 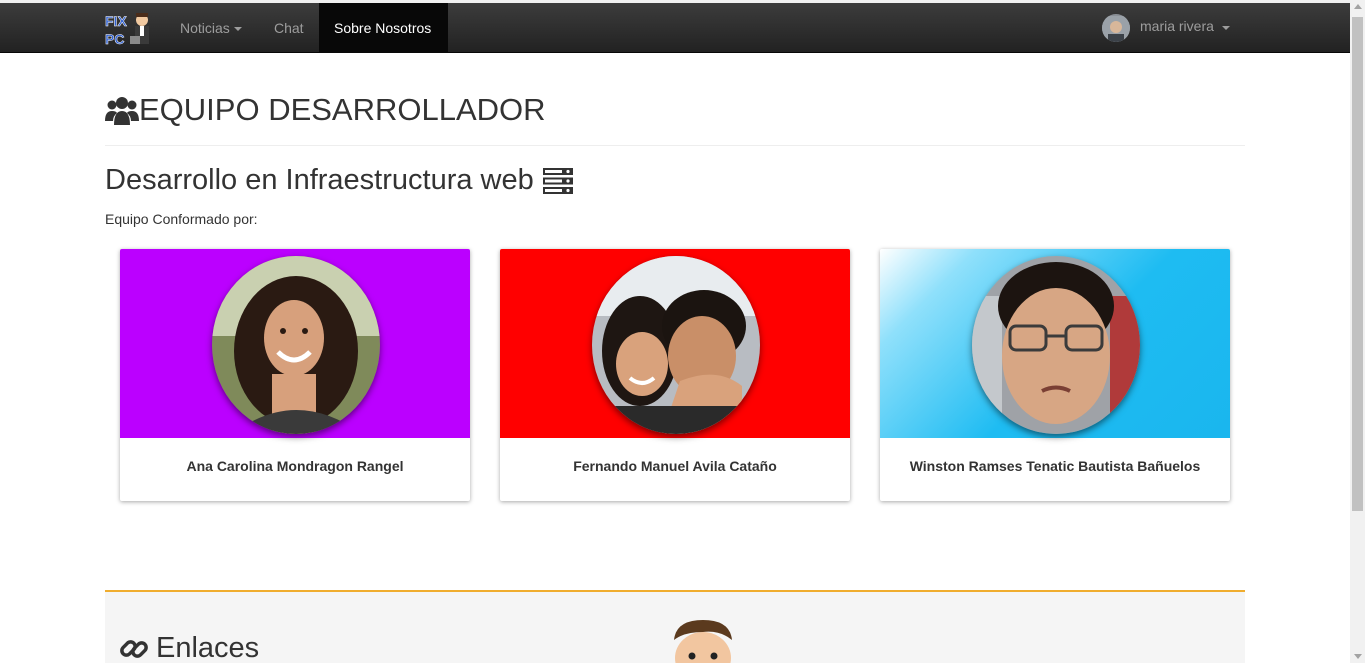 I want to click on nav-item-chat-label: Chat, so click(x=289, y=28).